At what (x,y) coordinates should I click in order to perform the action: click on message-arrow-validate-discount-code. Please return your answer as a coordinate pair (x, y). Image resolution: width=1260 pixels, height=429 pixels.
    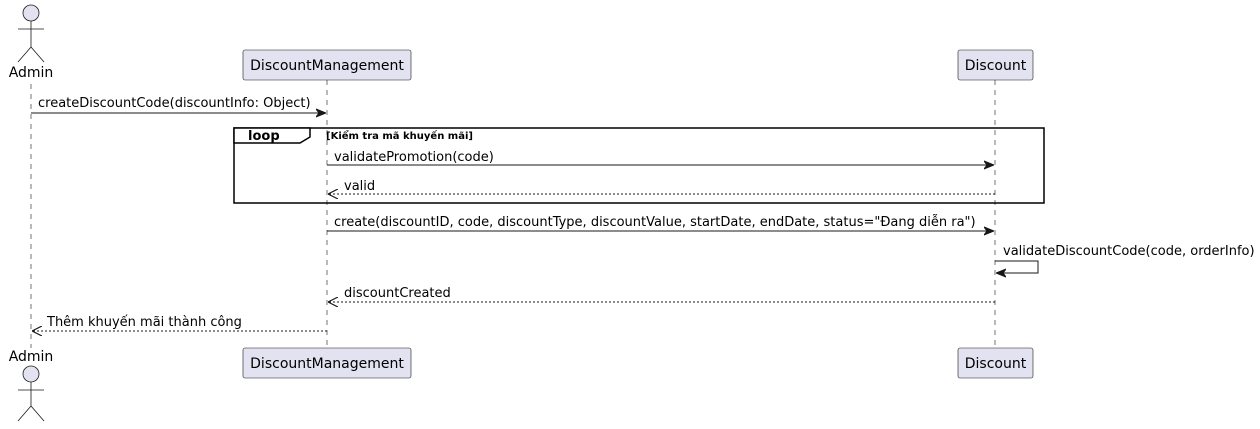
    Looking at the image, I should click on (1017, 266).